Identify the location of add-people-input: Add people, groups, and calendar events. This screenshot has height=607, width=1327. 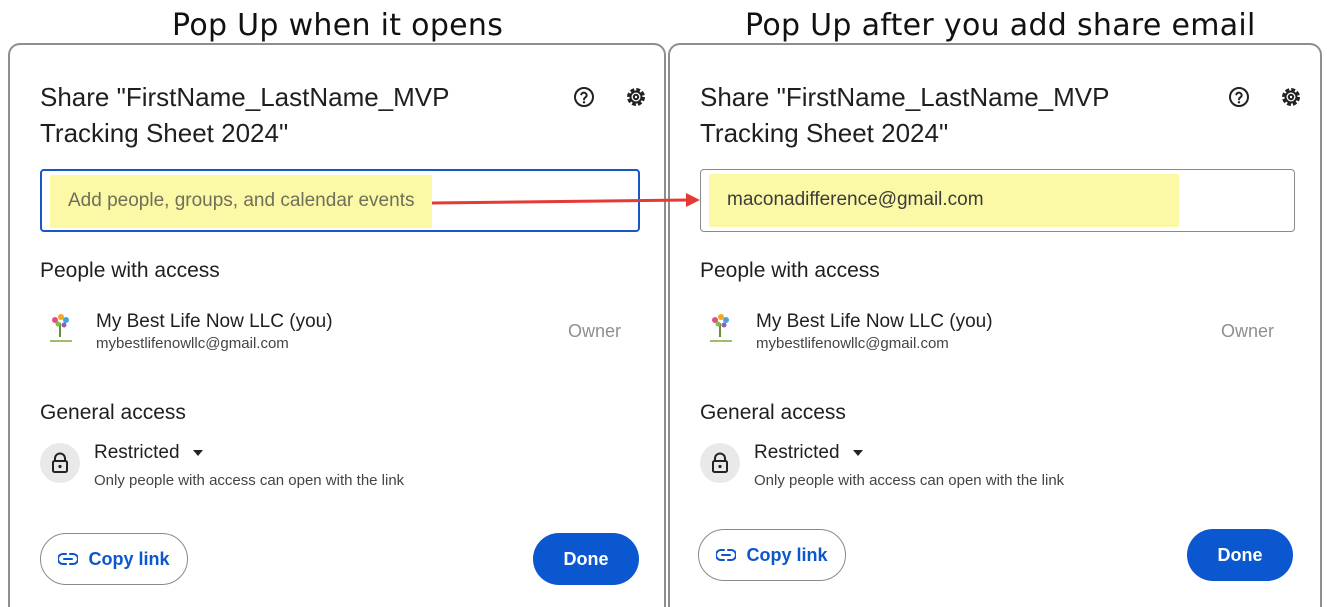
(340, 200).